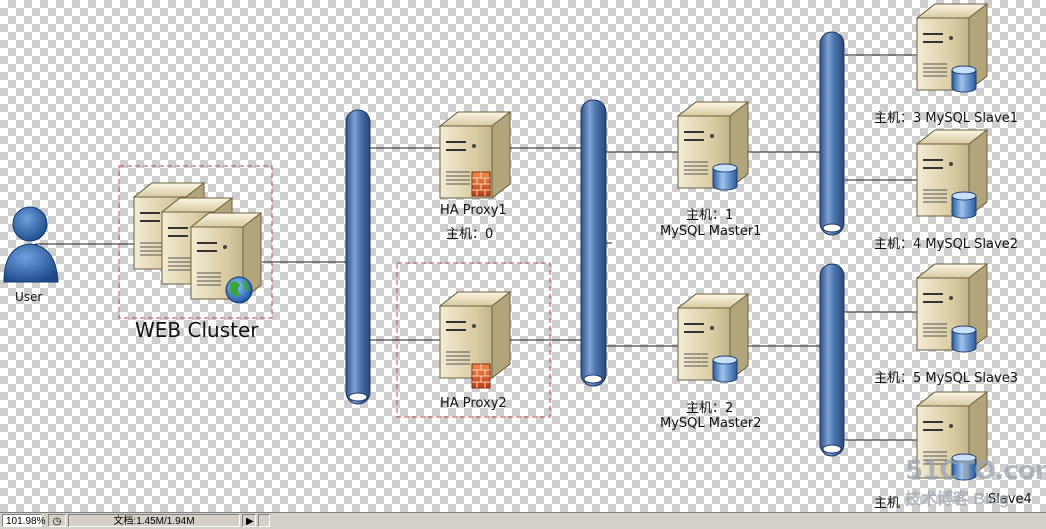 The height and width of the screenshot is (529, 1046). What do you see at coordinates (249, 520) in the screenshot?
I see `status-menu-arrow-icon: ▶` at bounding box center [249, 520].